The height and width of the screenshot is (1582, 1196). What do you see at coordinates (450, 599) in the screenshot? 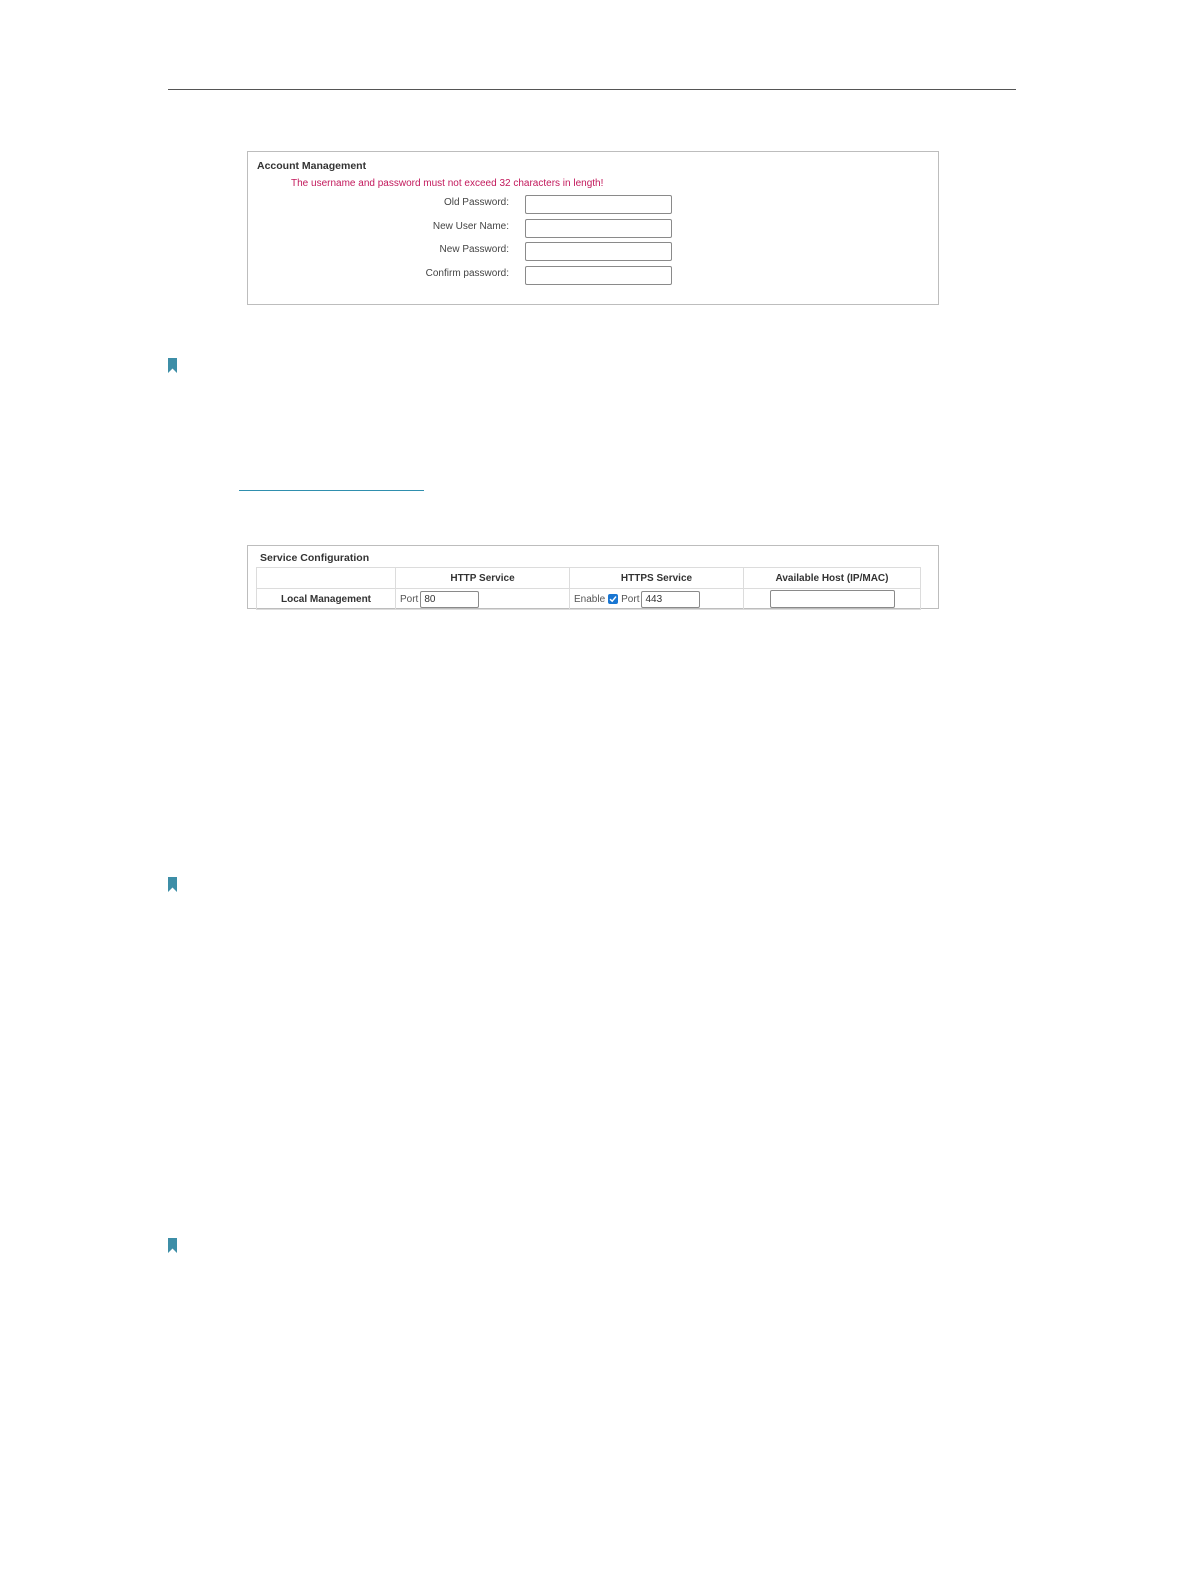
I see `http-port-input` at bounding box center [450, 599].